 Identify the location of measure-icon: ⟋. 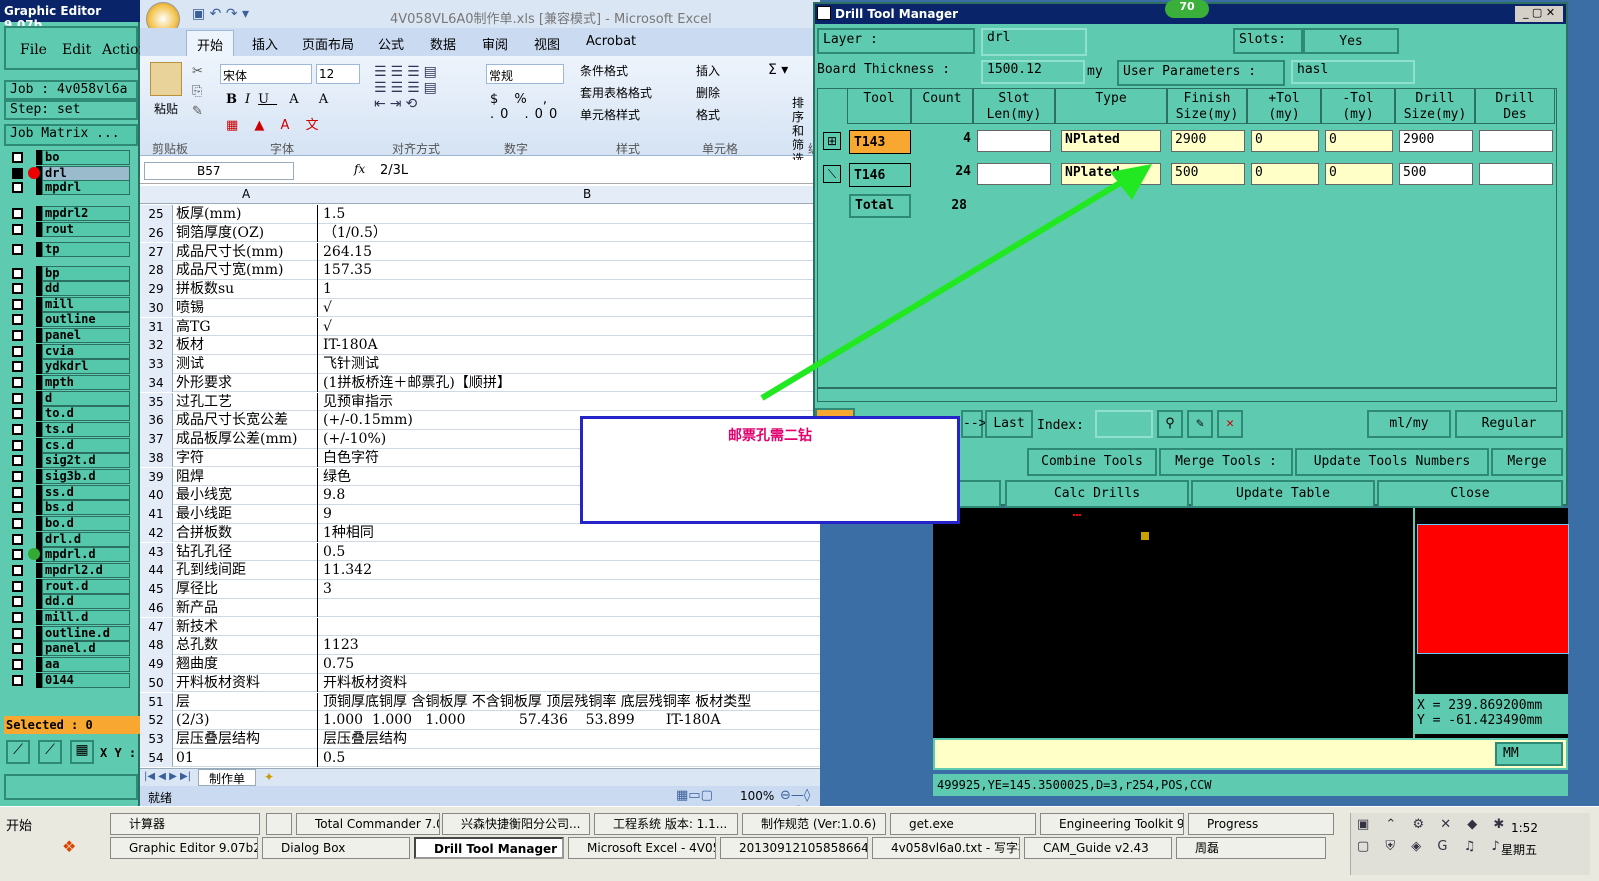
(50, 752).